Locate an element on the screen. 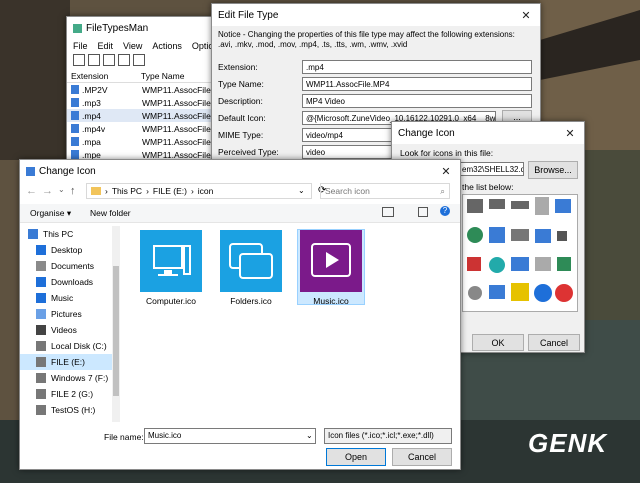 This screenshot has height=483, width=640. field-input: .mp4 is located at coordinates (417, 67).